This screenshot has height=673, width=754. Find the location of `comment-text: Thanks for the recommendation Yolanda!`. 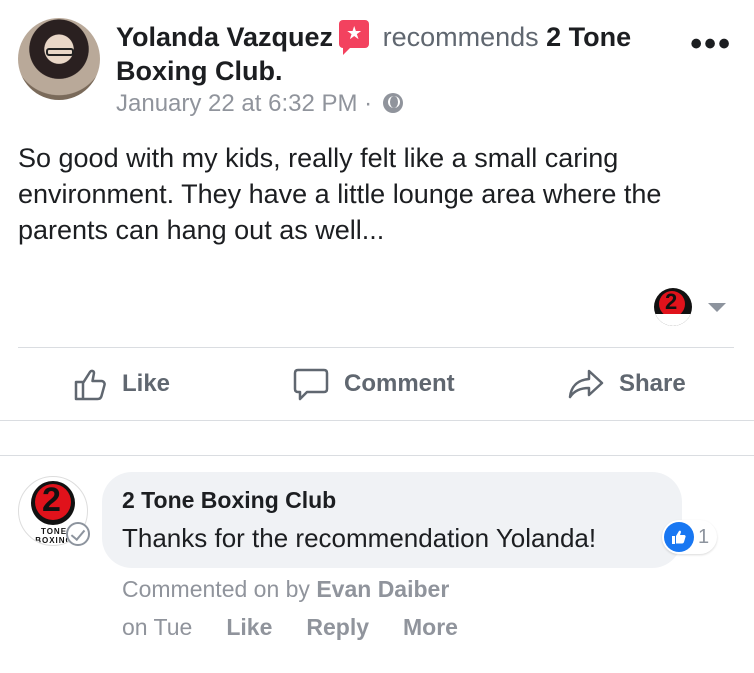

comment-text: Thanks for the recommendation Yolanda! is located at coordinates (359, 538).